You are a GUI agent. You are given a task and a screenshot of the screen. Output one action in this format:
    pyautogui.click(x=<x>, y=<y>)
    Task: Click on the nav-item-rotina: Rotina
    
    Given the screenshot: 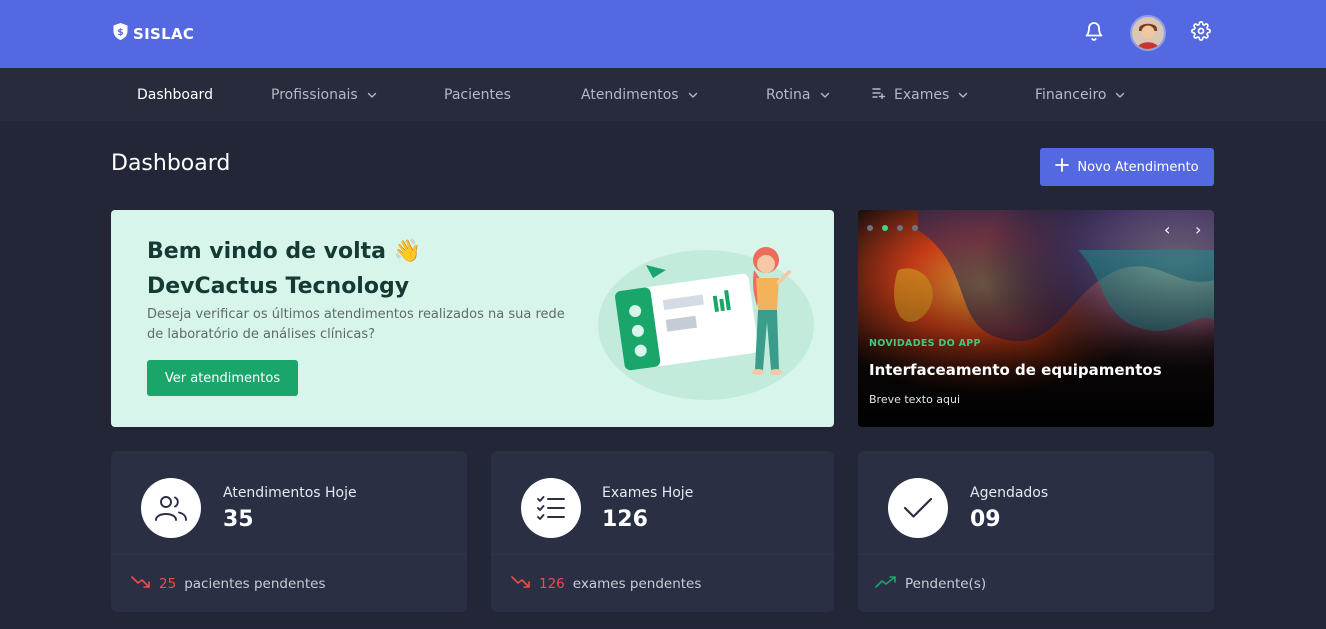 What is the action you would take?
    pyautogui.click(x=798, y=94)
    